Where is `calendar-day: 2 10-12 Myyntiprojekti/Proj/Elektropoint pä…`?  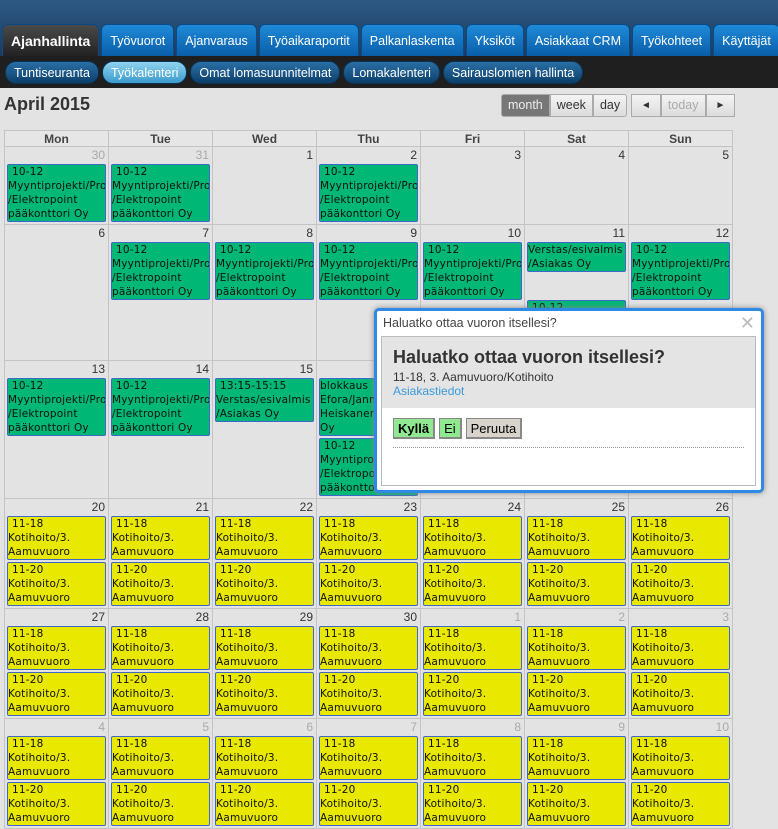 calendar-day: 2 10-12 Myyntiprojekti/Proj/Elektropoint pä… is located at coordinates (368, 185).